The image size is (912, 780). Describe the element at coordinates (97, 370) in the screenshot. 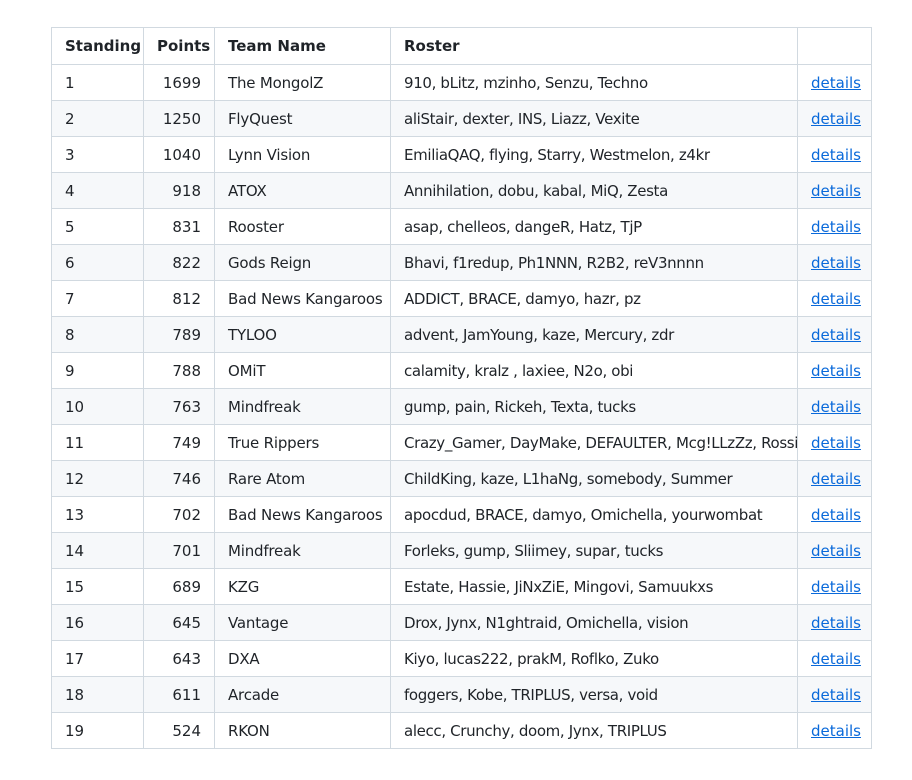

I see `cell-standing: 9` at that location.